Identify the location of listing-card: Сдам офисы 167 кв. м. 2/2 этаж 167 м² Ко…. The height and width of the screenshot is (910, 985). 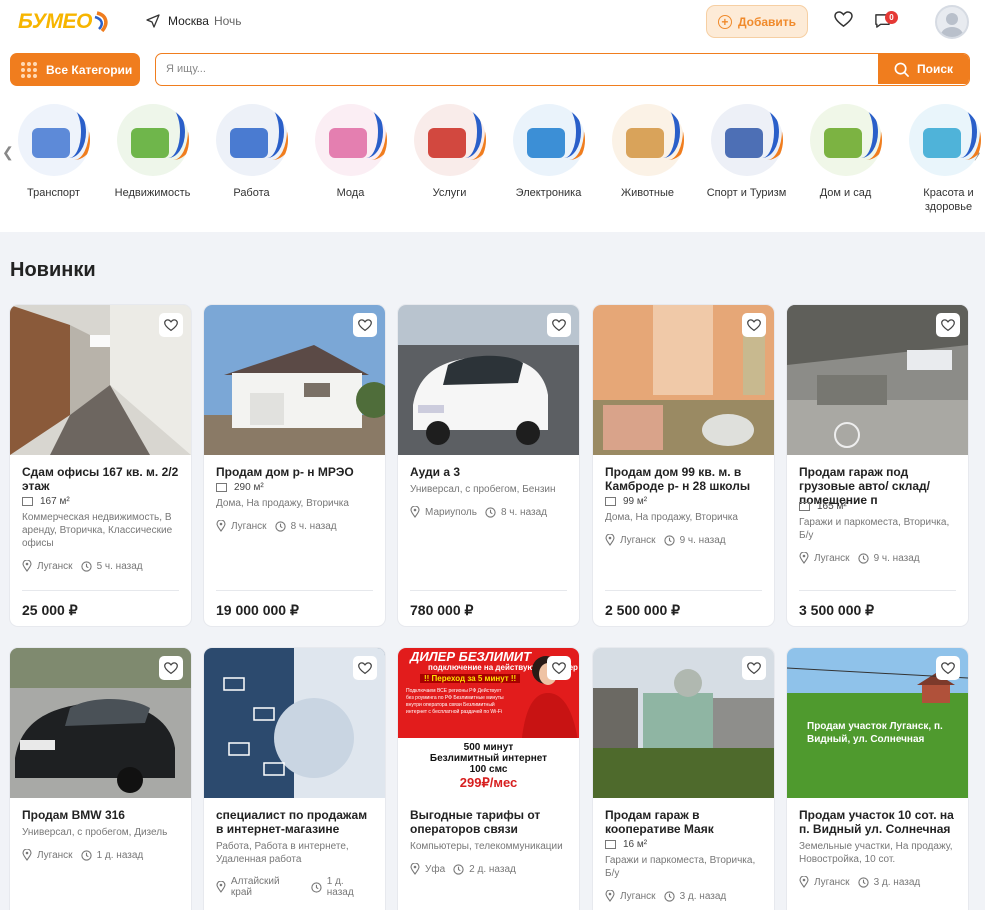
(100, 465).